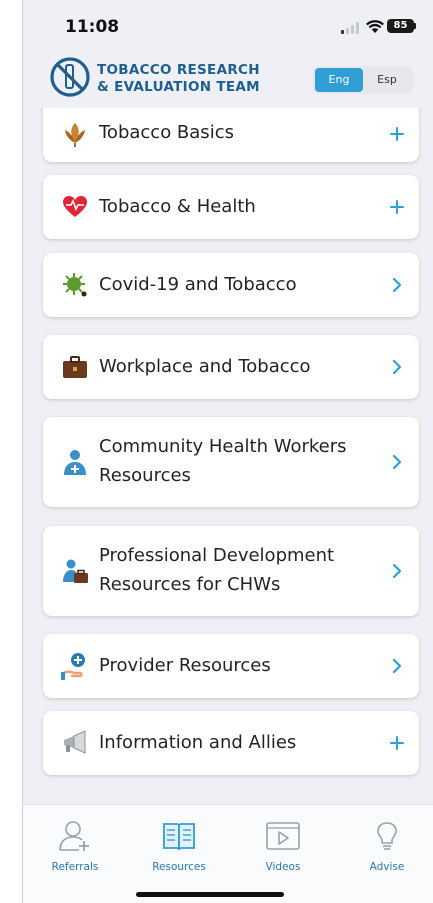 This screenshot has width=433, height=903. I want to click on tab-referrals: Referrals, so click(75, 846).